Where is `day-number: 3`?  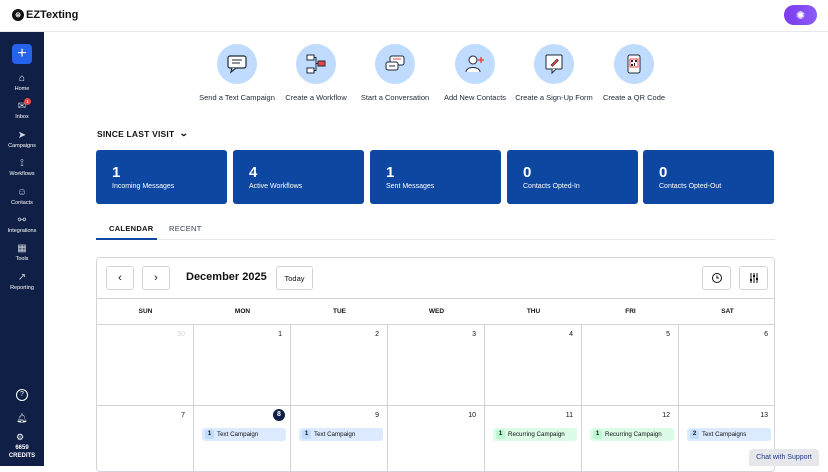
day-number: 3 is located at coordinates (474, 334).